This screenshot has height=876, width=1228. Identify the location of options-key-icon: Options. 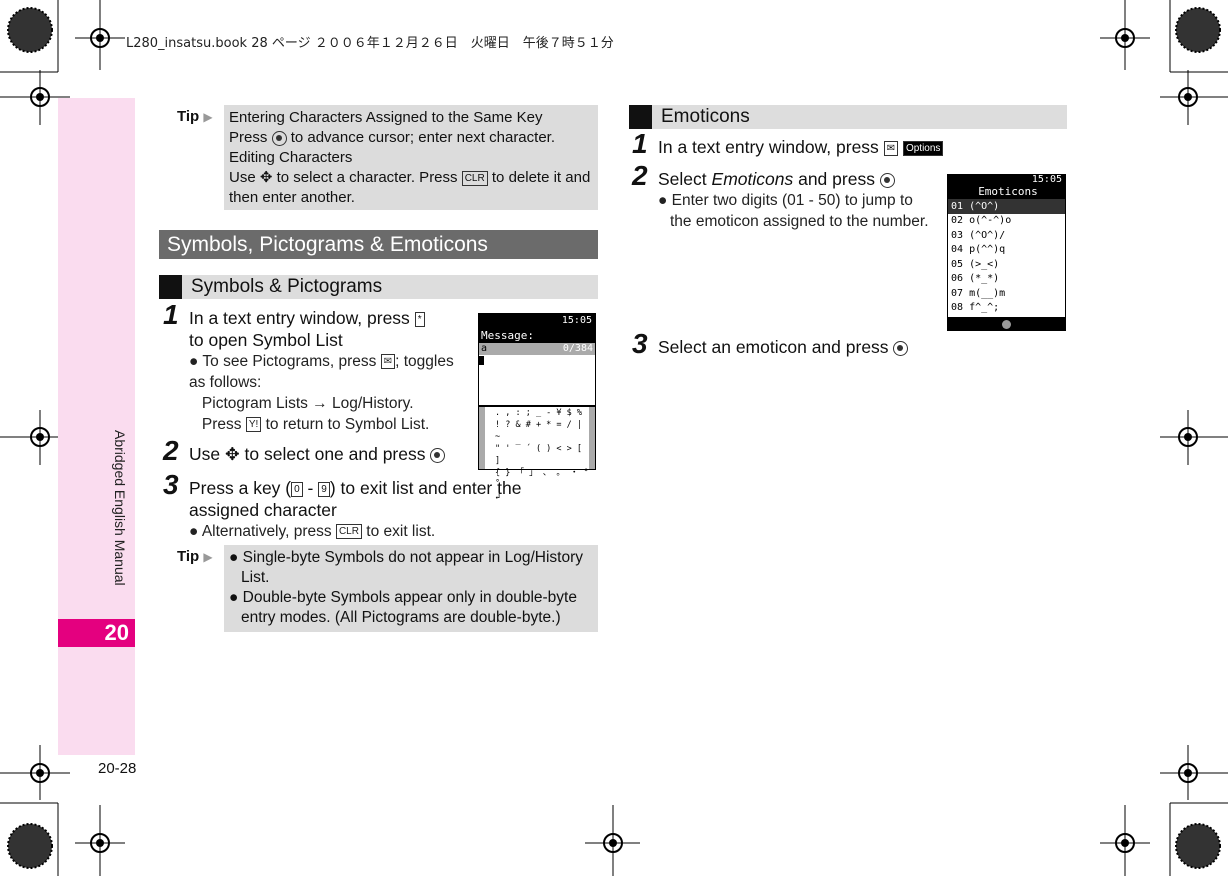
(923, 148).